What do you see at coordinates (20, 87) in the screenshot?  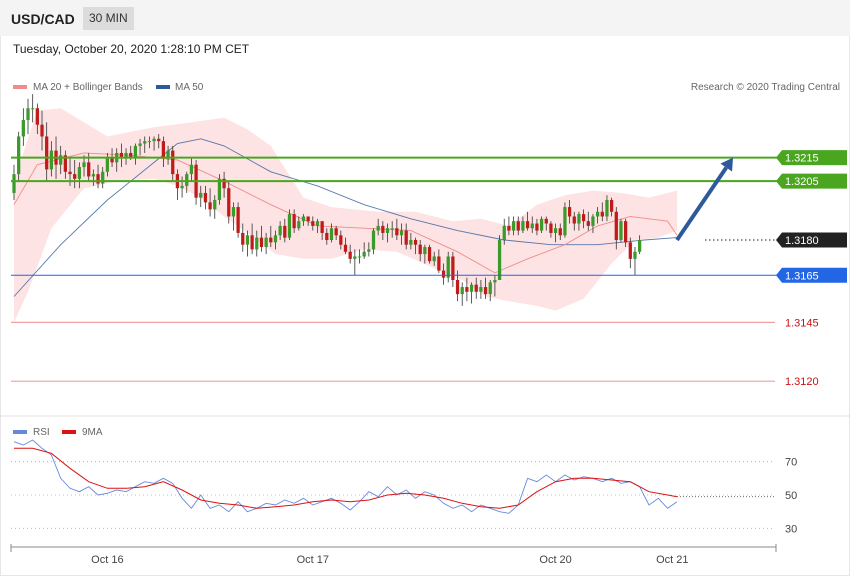 I see `legend-ma20-swatch` at bounding box center [20, 87].